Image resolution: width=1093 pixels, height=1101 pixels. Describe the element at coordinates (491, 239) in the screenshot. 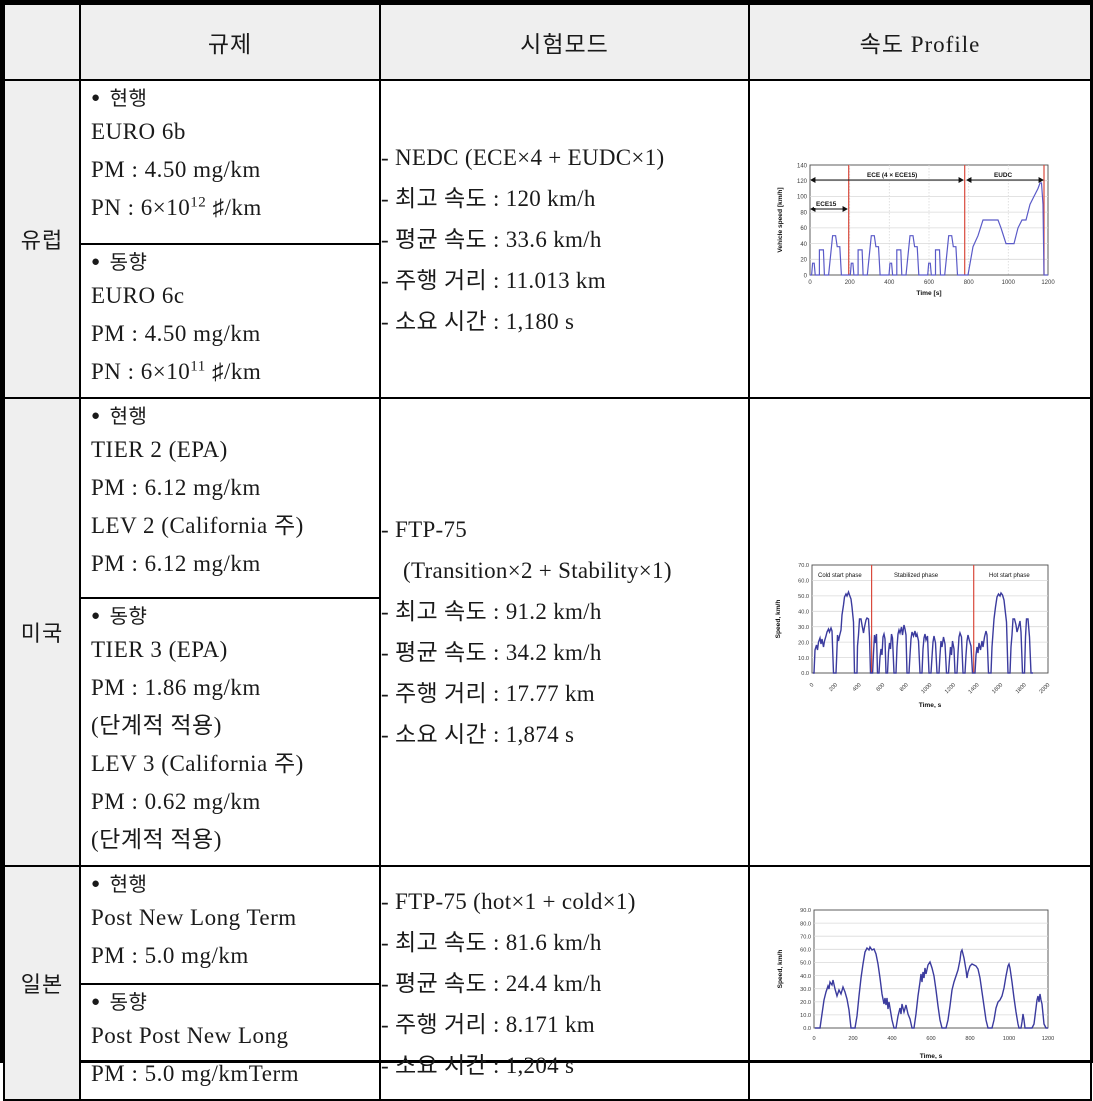

I see `test-mode-line: - 평균 속도 : 33.6 km/h` at that location.